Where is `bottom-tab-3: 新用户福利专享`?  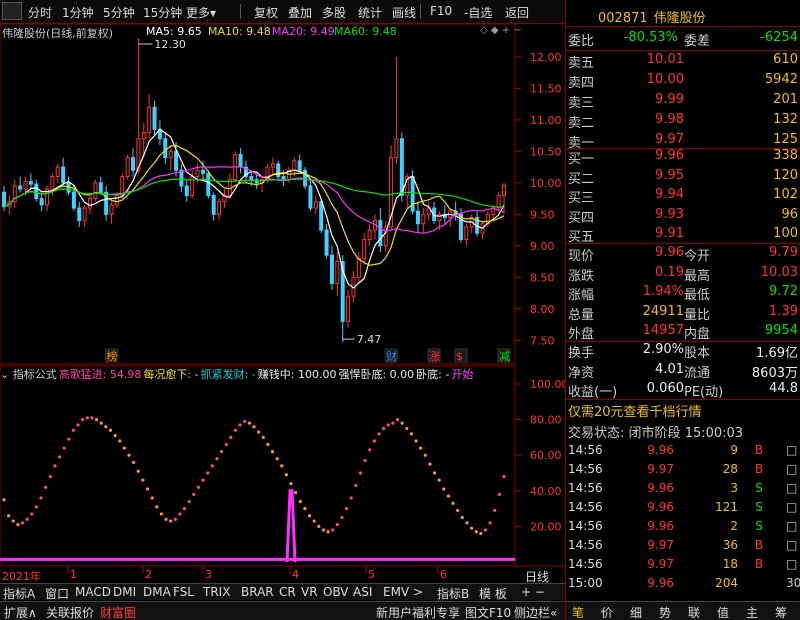
bottom-tab-3: 新用户福利专享 is located at coordinates (418, 612).